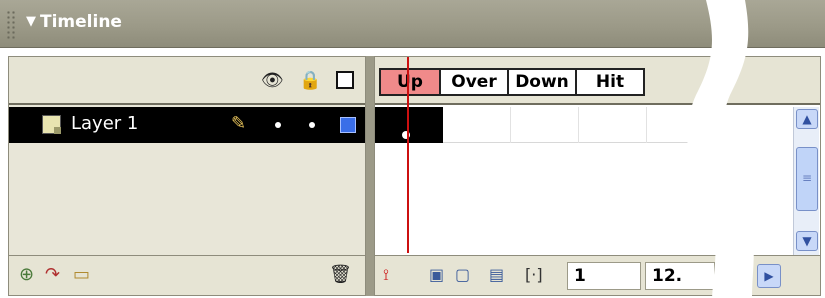  I want to click on scroll-thumb: ≡, so click(807, 179).